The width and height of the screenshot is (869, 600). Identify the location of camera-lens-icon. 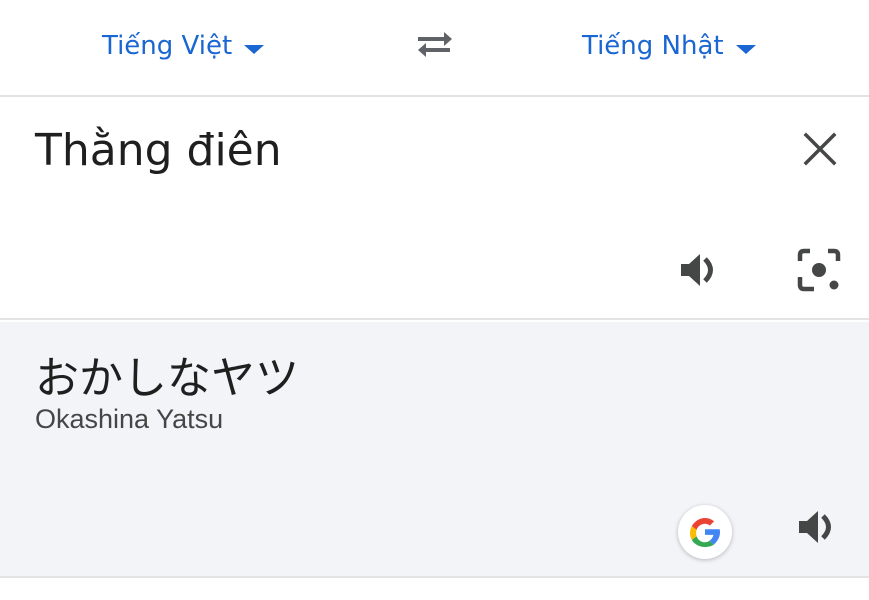
(819, 270).